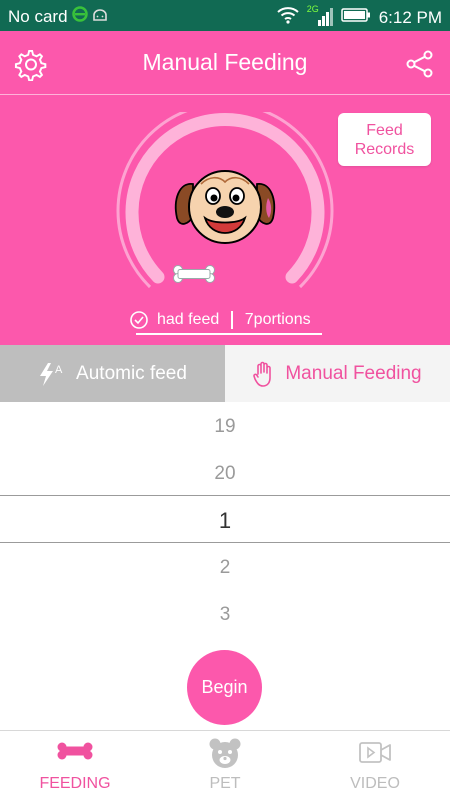 This screenshot has width=450, height=800. Describe the element at coordinates (229, 334) in the screenshot. I see `feed-status-underline` at that location.